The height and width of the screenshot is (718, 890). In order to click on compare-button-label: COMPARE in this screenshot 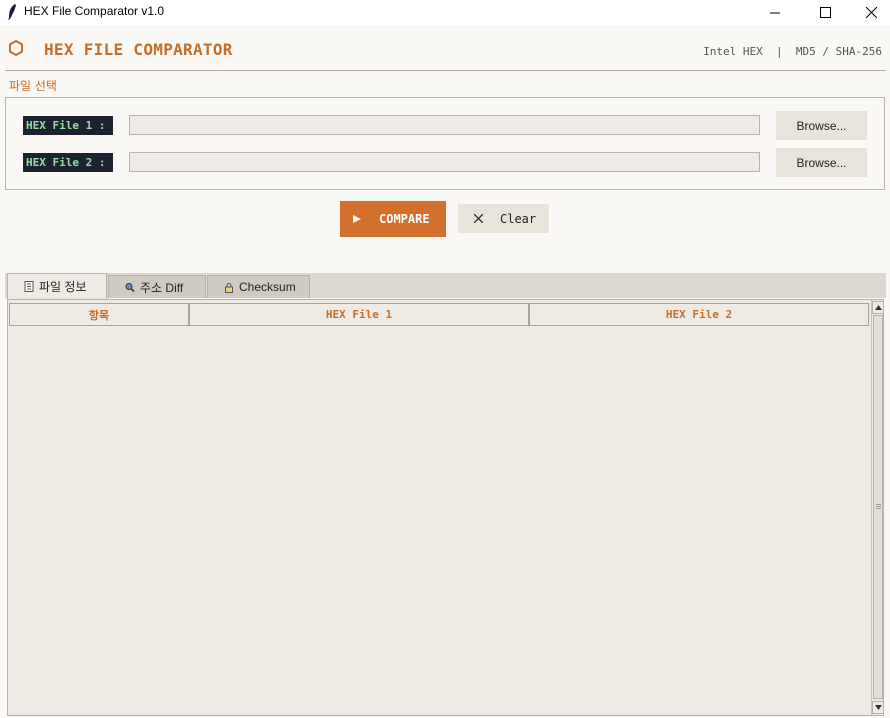, I will do `click(404, 219)`.